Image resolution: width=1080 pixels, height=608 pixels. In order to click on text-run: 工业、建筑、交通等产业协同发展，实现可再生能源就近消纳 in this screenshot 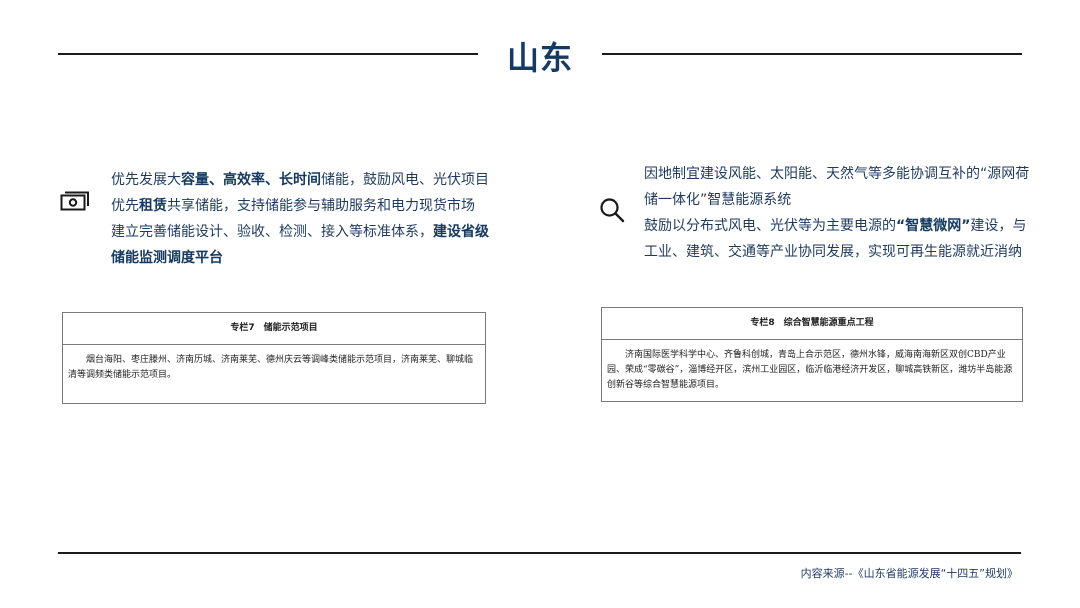, I will do `click(833, 252)`.